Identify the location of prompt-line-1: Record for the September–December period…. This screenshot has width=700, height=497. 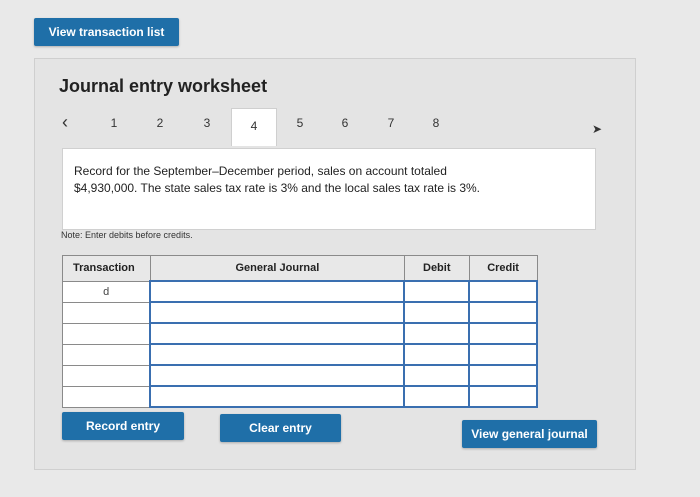
(260, 171).